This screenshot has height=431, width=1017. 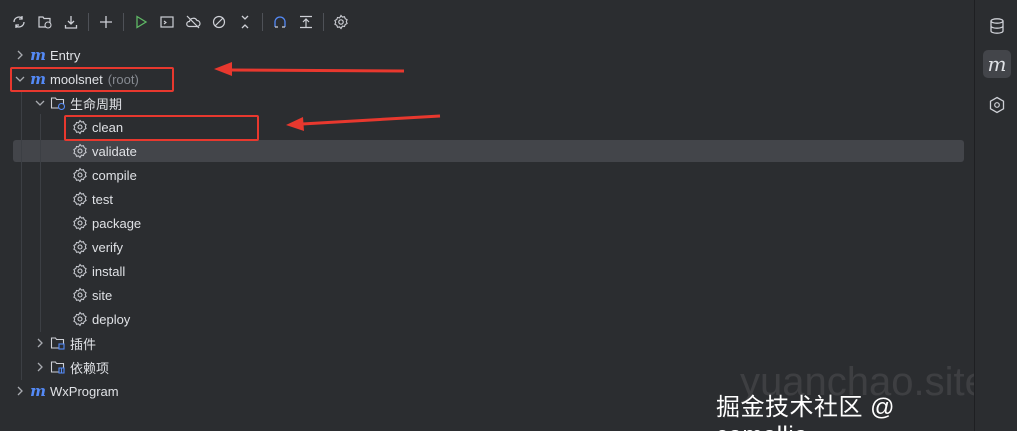 What do you see at coordinates (114, 151) in the screenshot?
I see `tree-node-label: validate` at bounding box center [114, 151].